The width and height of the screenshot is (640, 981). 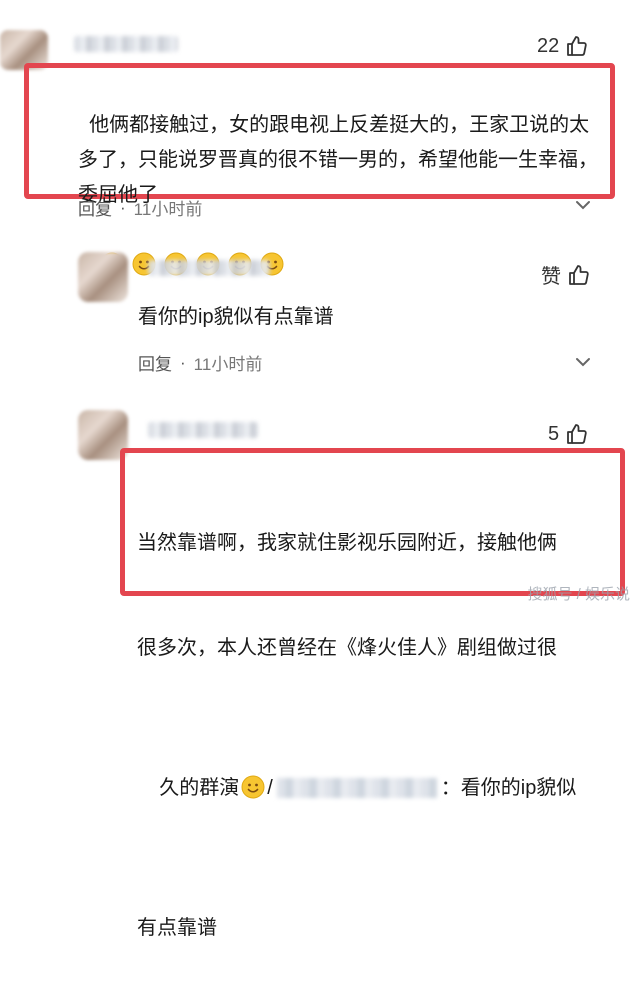 I want to click on like-button: 5, so click(x=568, y=434).